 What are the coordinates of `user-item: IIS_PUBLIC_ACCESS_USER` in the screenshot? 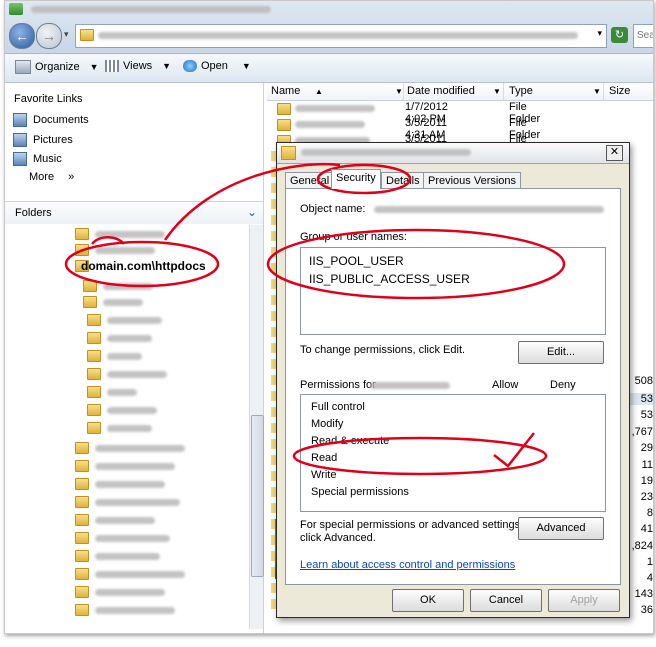 It's located at (389, 279).